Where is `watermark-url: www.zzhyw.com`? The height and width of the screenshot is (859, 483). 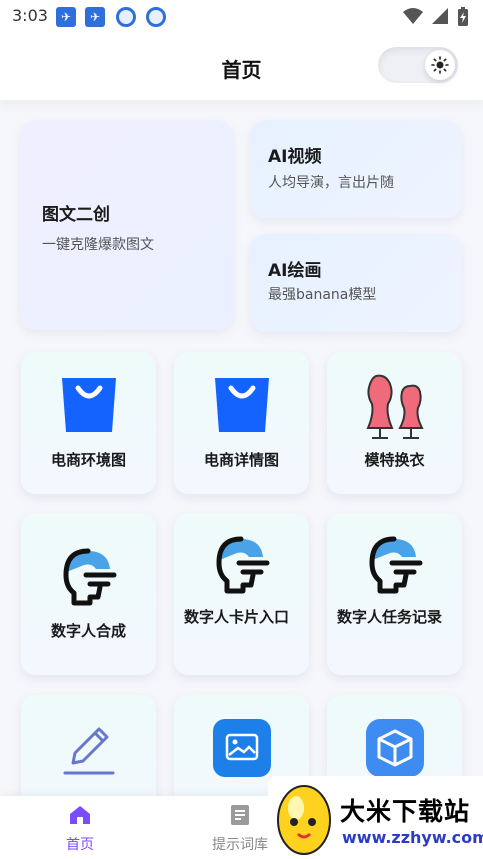 watermark-url: www.zzhyw.com is located at coordinates (412, 837).